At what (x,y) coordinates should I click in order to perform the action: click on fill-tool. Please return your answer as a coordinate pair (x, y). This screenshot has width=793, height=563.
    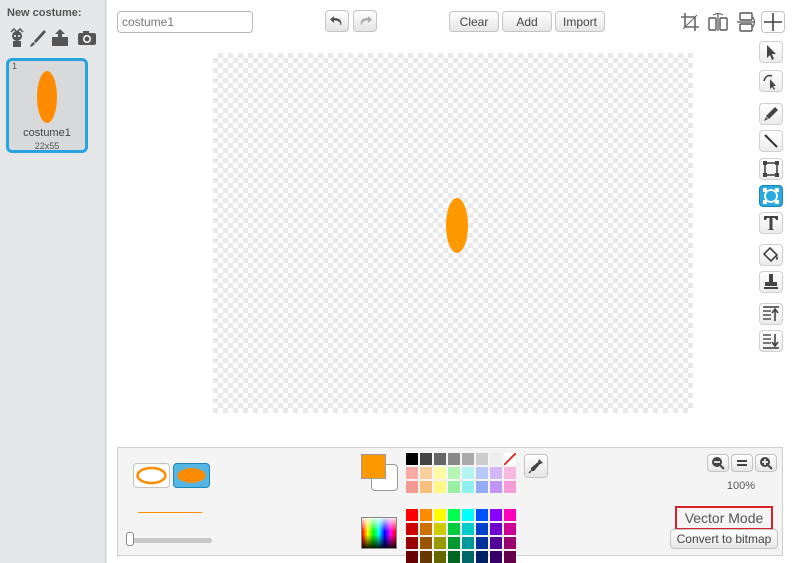
    Looking at the image, I should click on (771, 255).